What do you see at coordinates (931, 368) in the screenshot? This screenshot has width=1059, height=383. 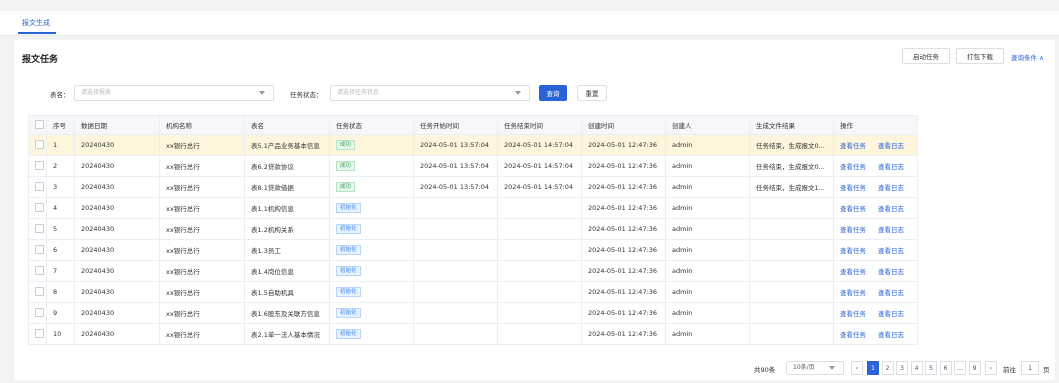 I see `page-number-button: 5` at bounding box center [931, 368].